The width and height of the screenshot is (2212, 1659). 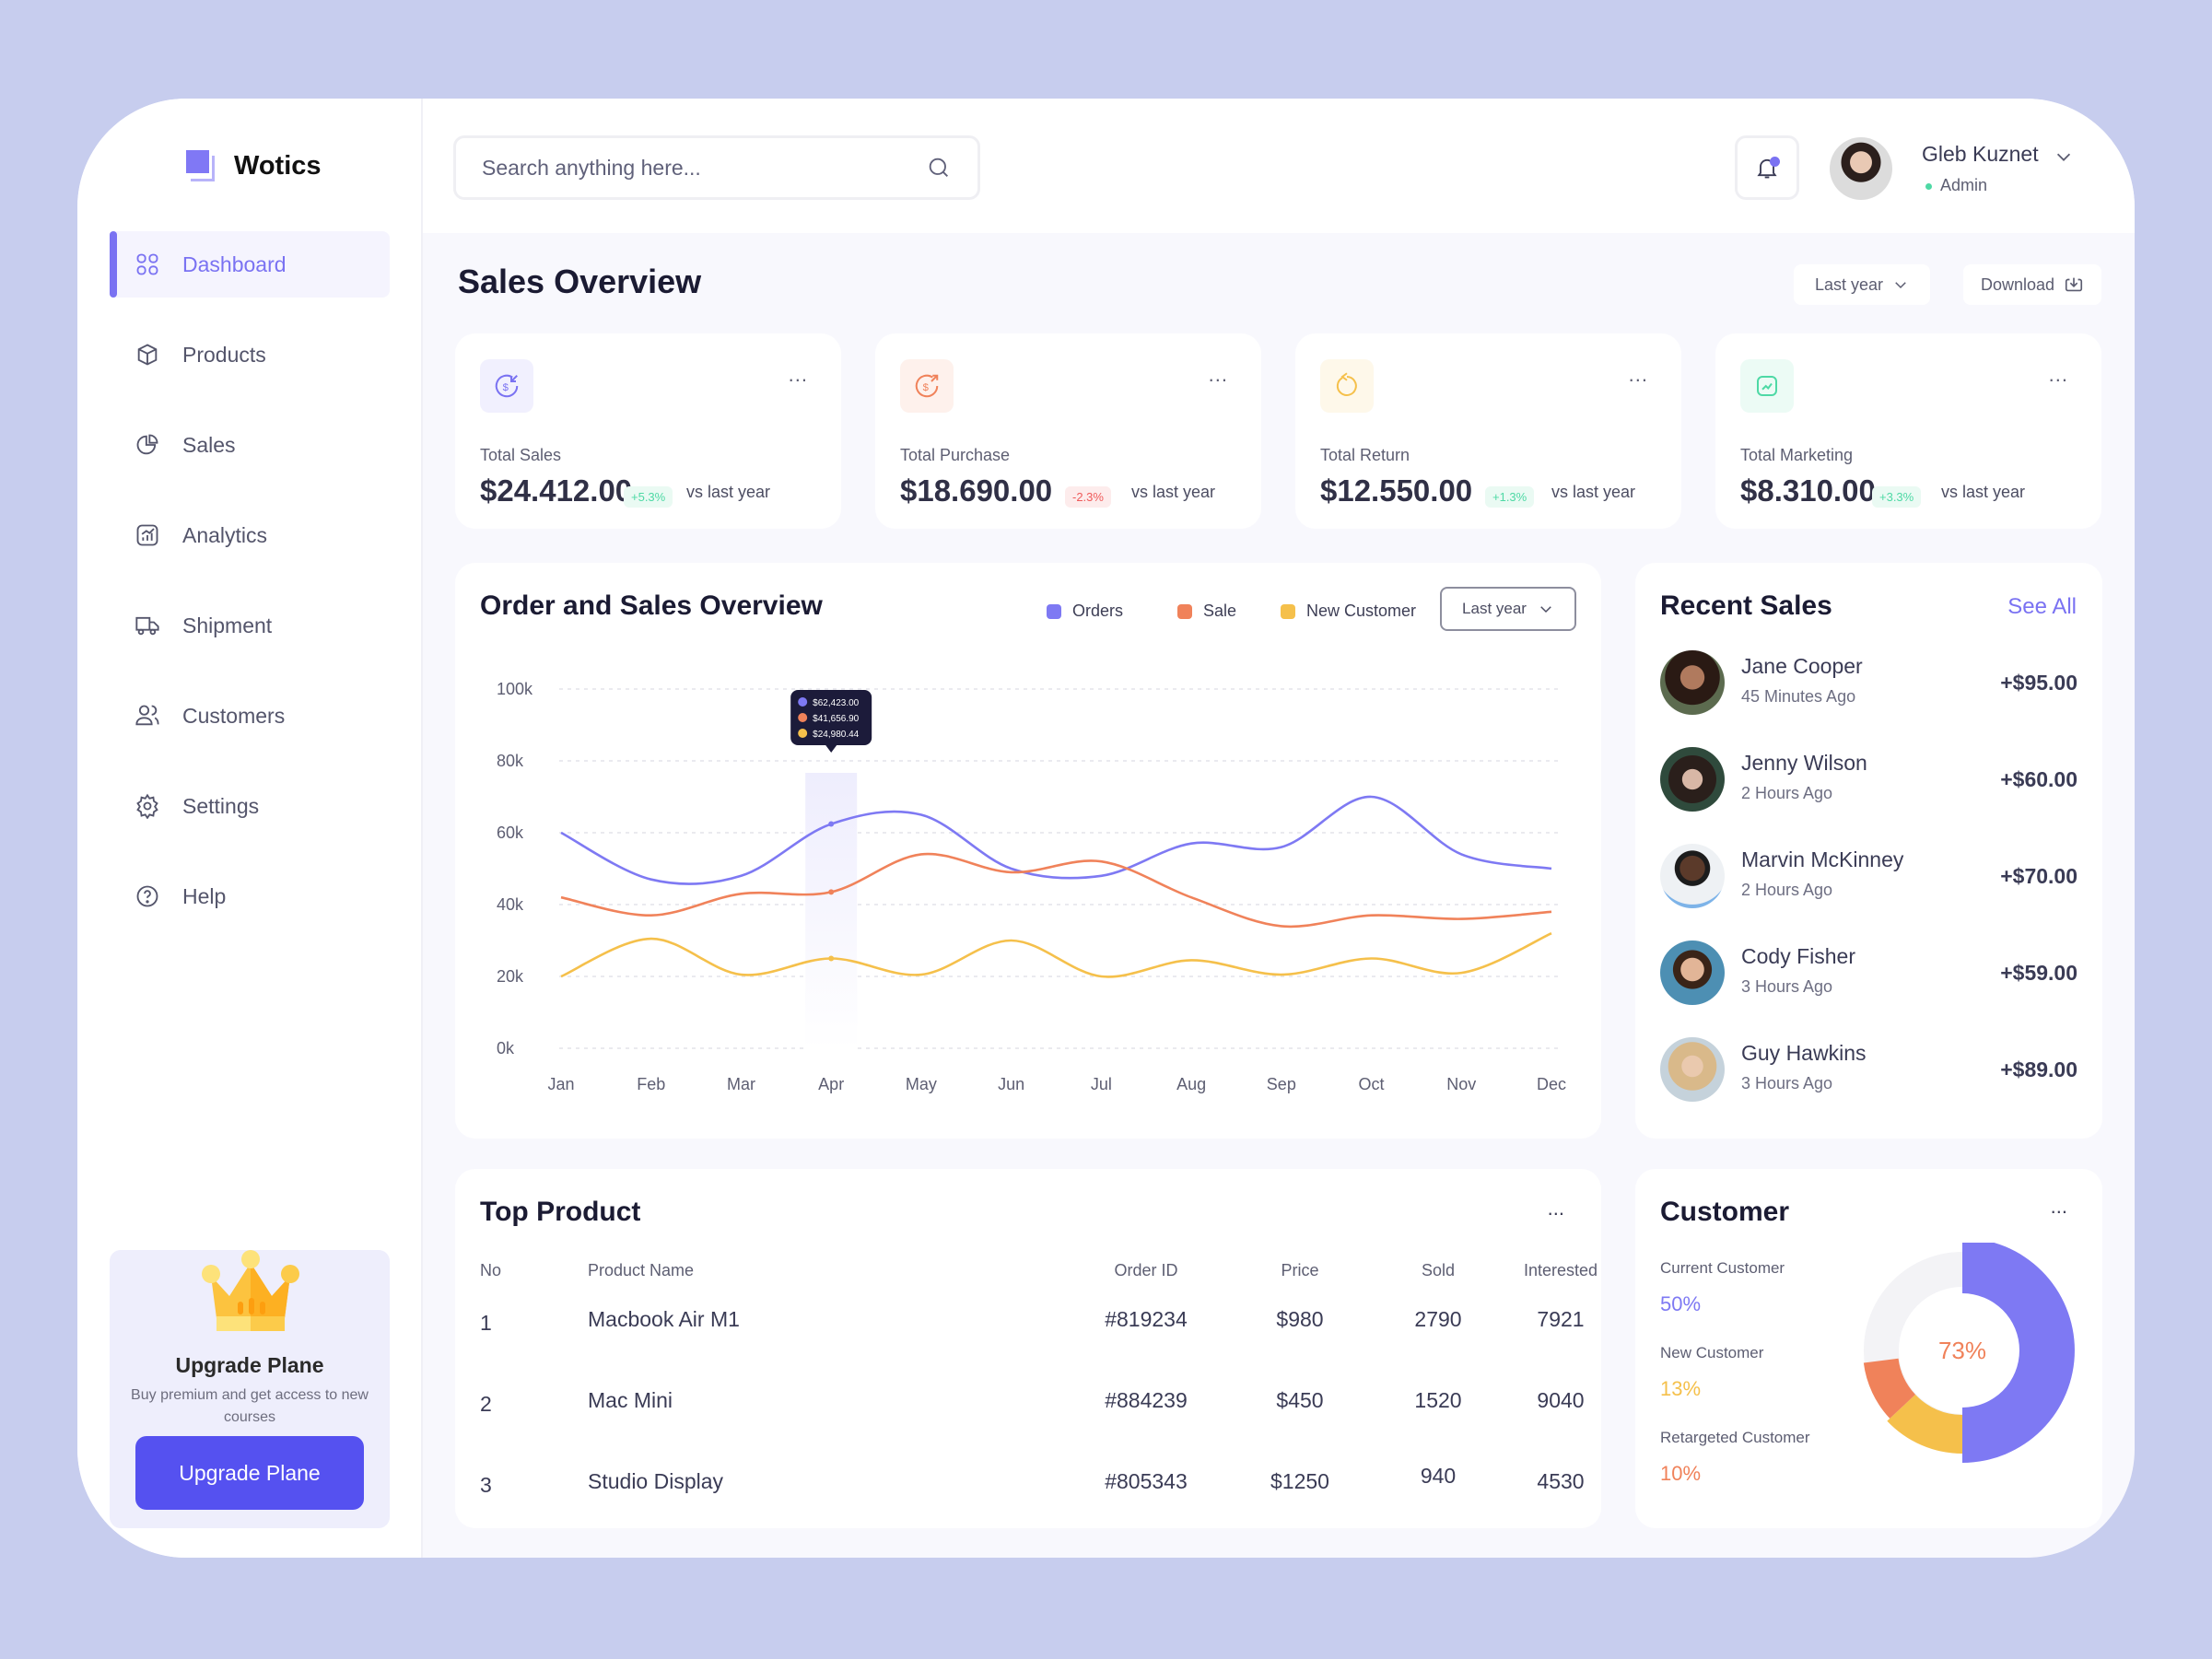 I want to click on period-select-label: Last year, so click(x=1849, y=284).